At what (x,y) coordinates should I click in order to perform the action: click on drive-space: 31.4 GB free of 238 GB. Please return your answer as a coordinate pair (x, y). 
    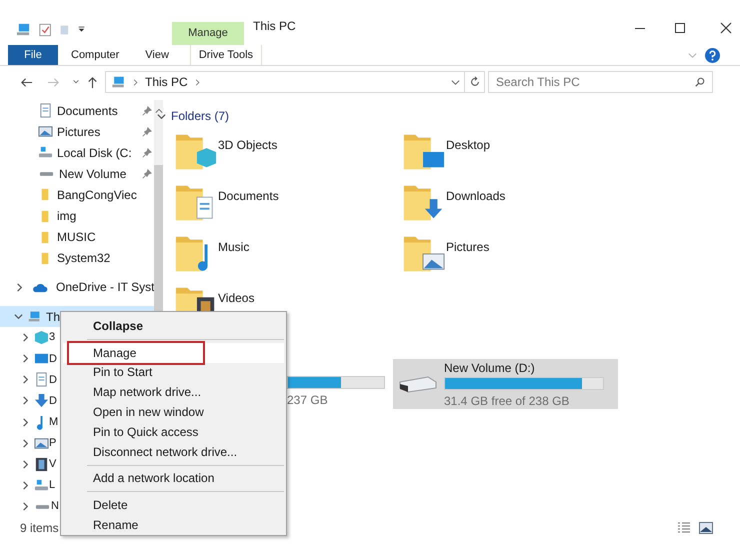
    Looking at the image, I should click on (507, 401).